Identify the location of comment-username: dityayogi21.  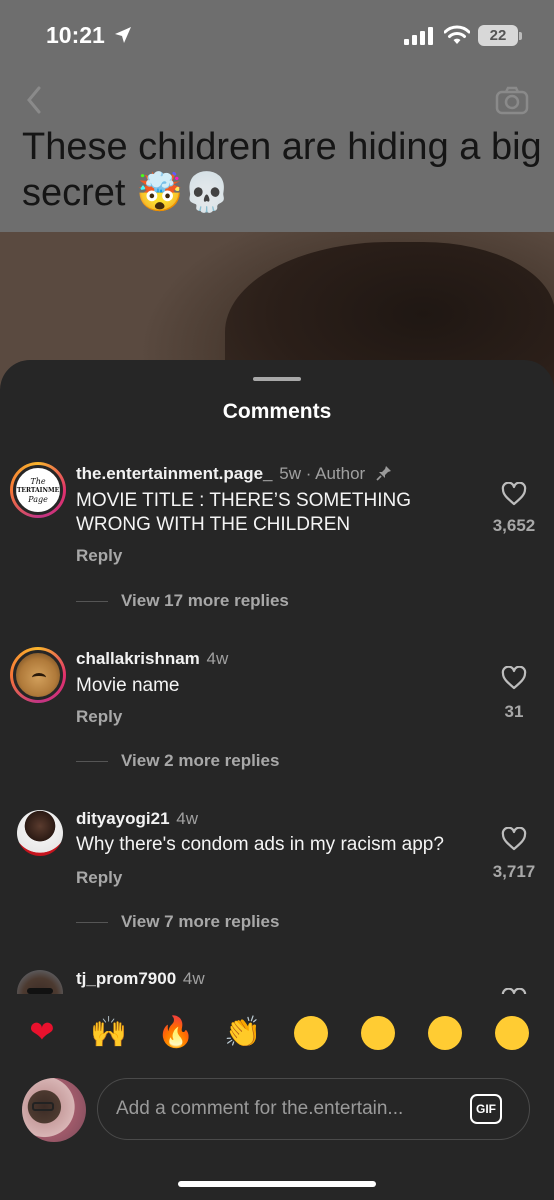
(123, 818).